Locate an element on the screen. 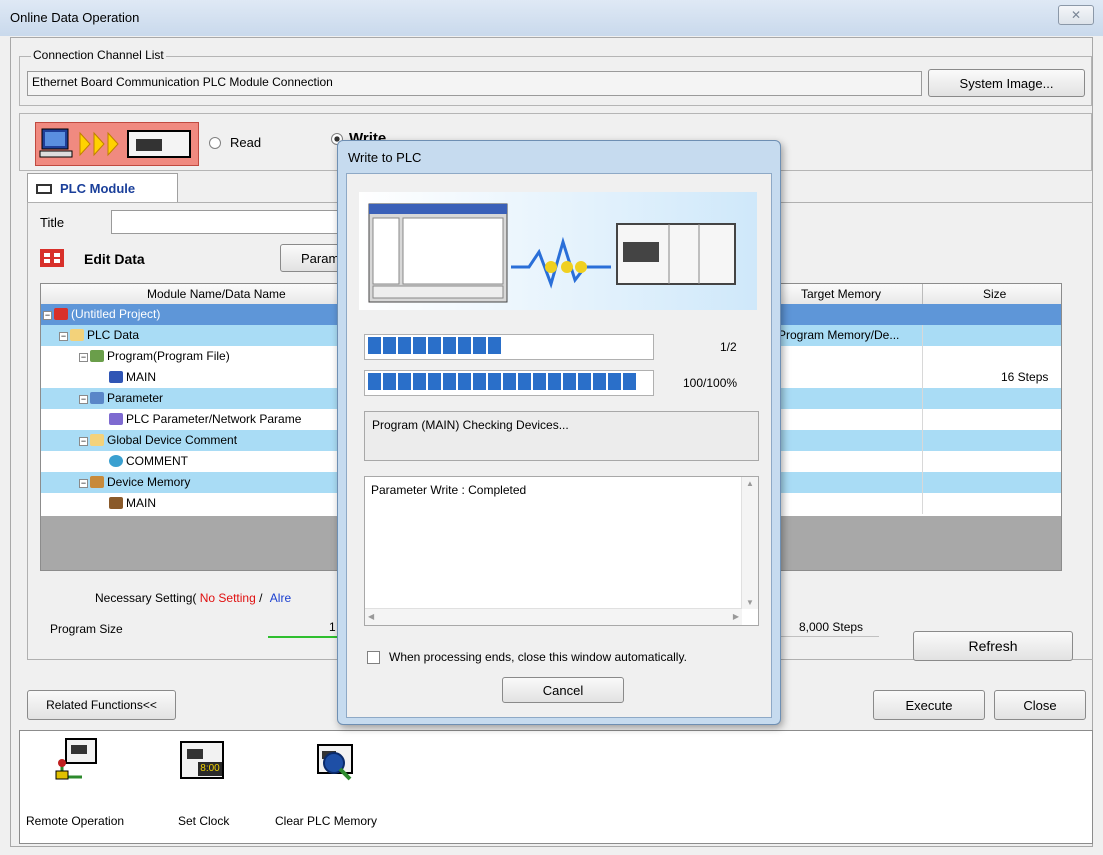  program-size-value: 1 is located at coordinates (332, 627).